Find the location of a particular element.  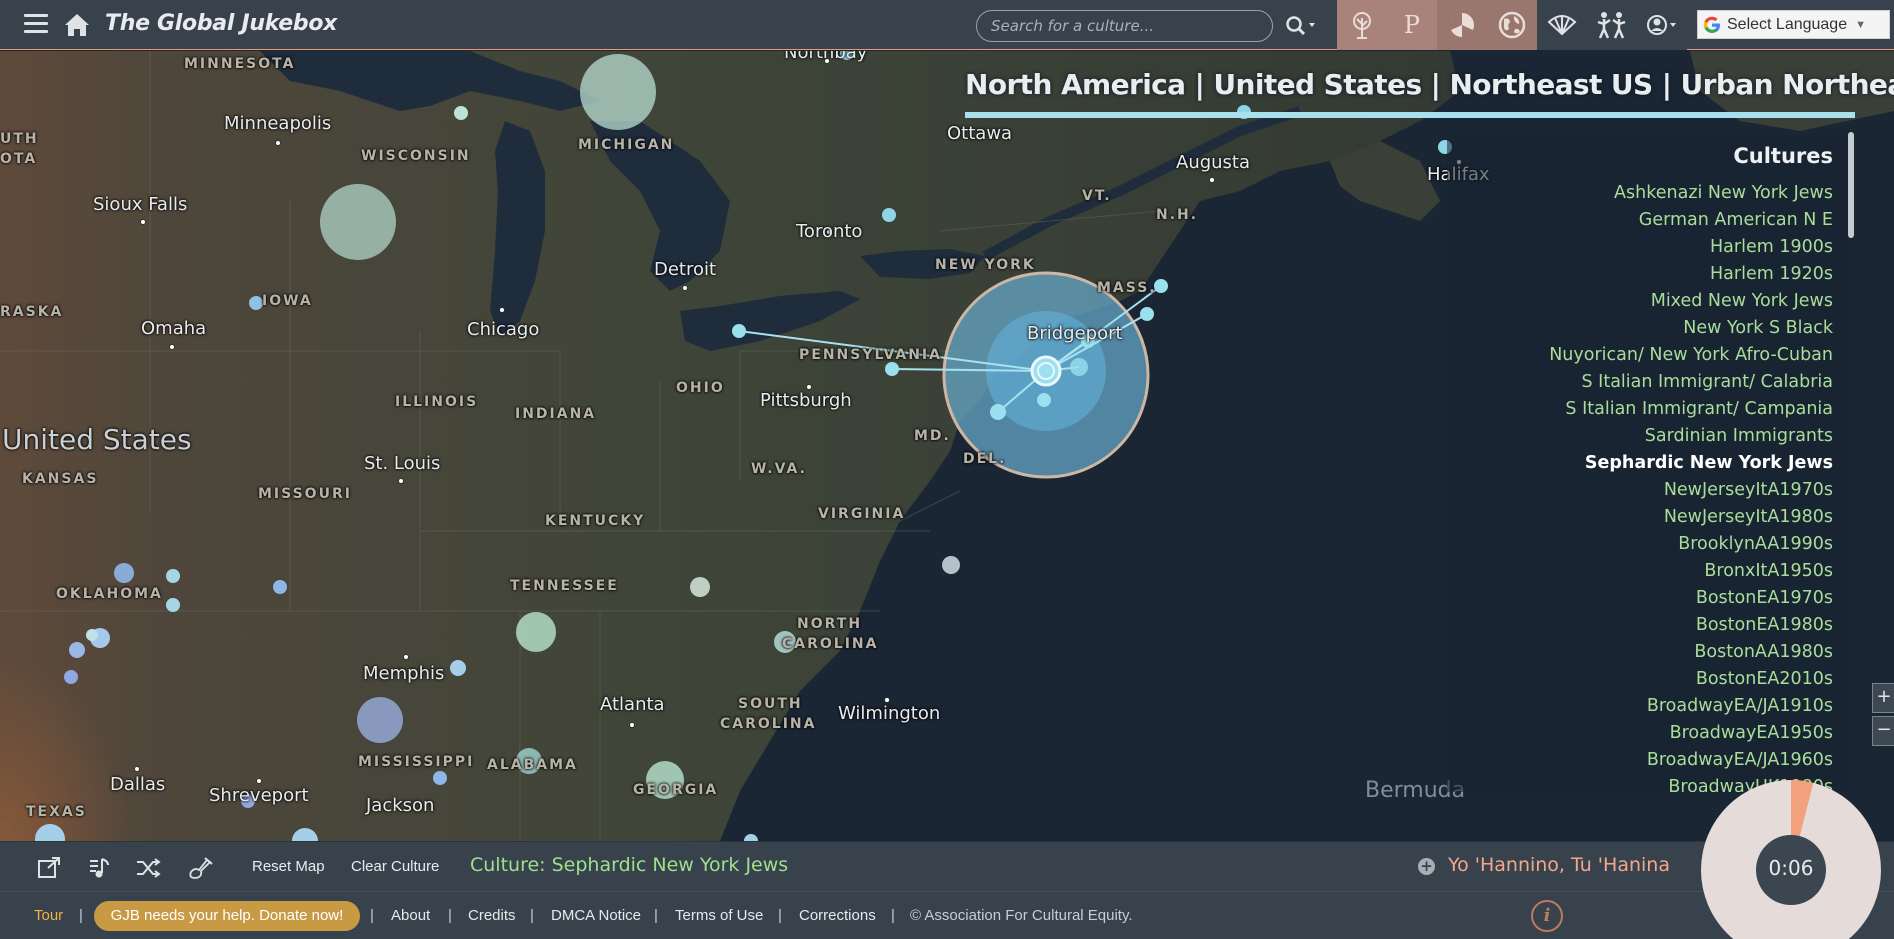

culture-list-item: Harlem 1920s is located at coordinates (1691, 274).